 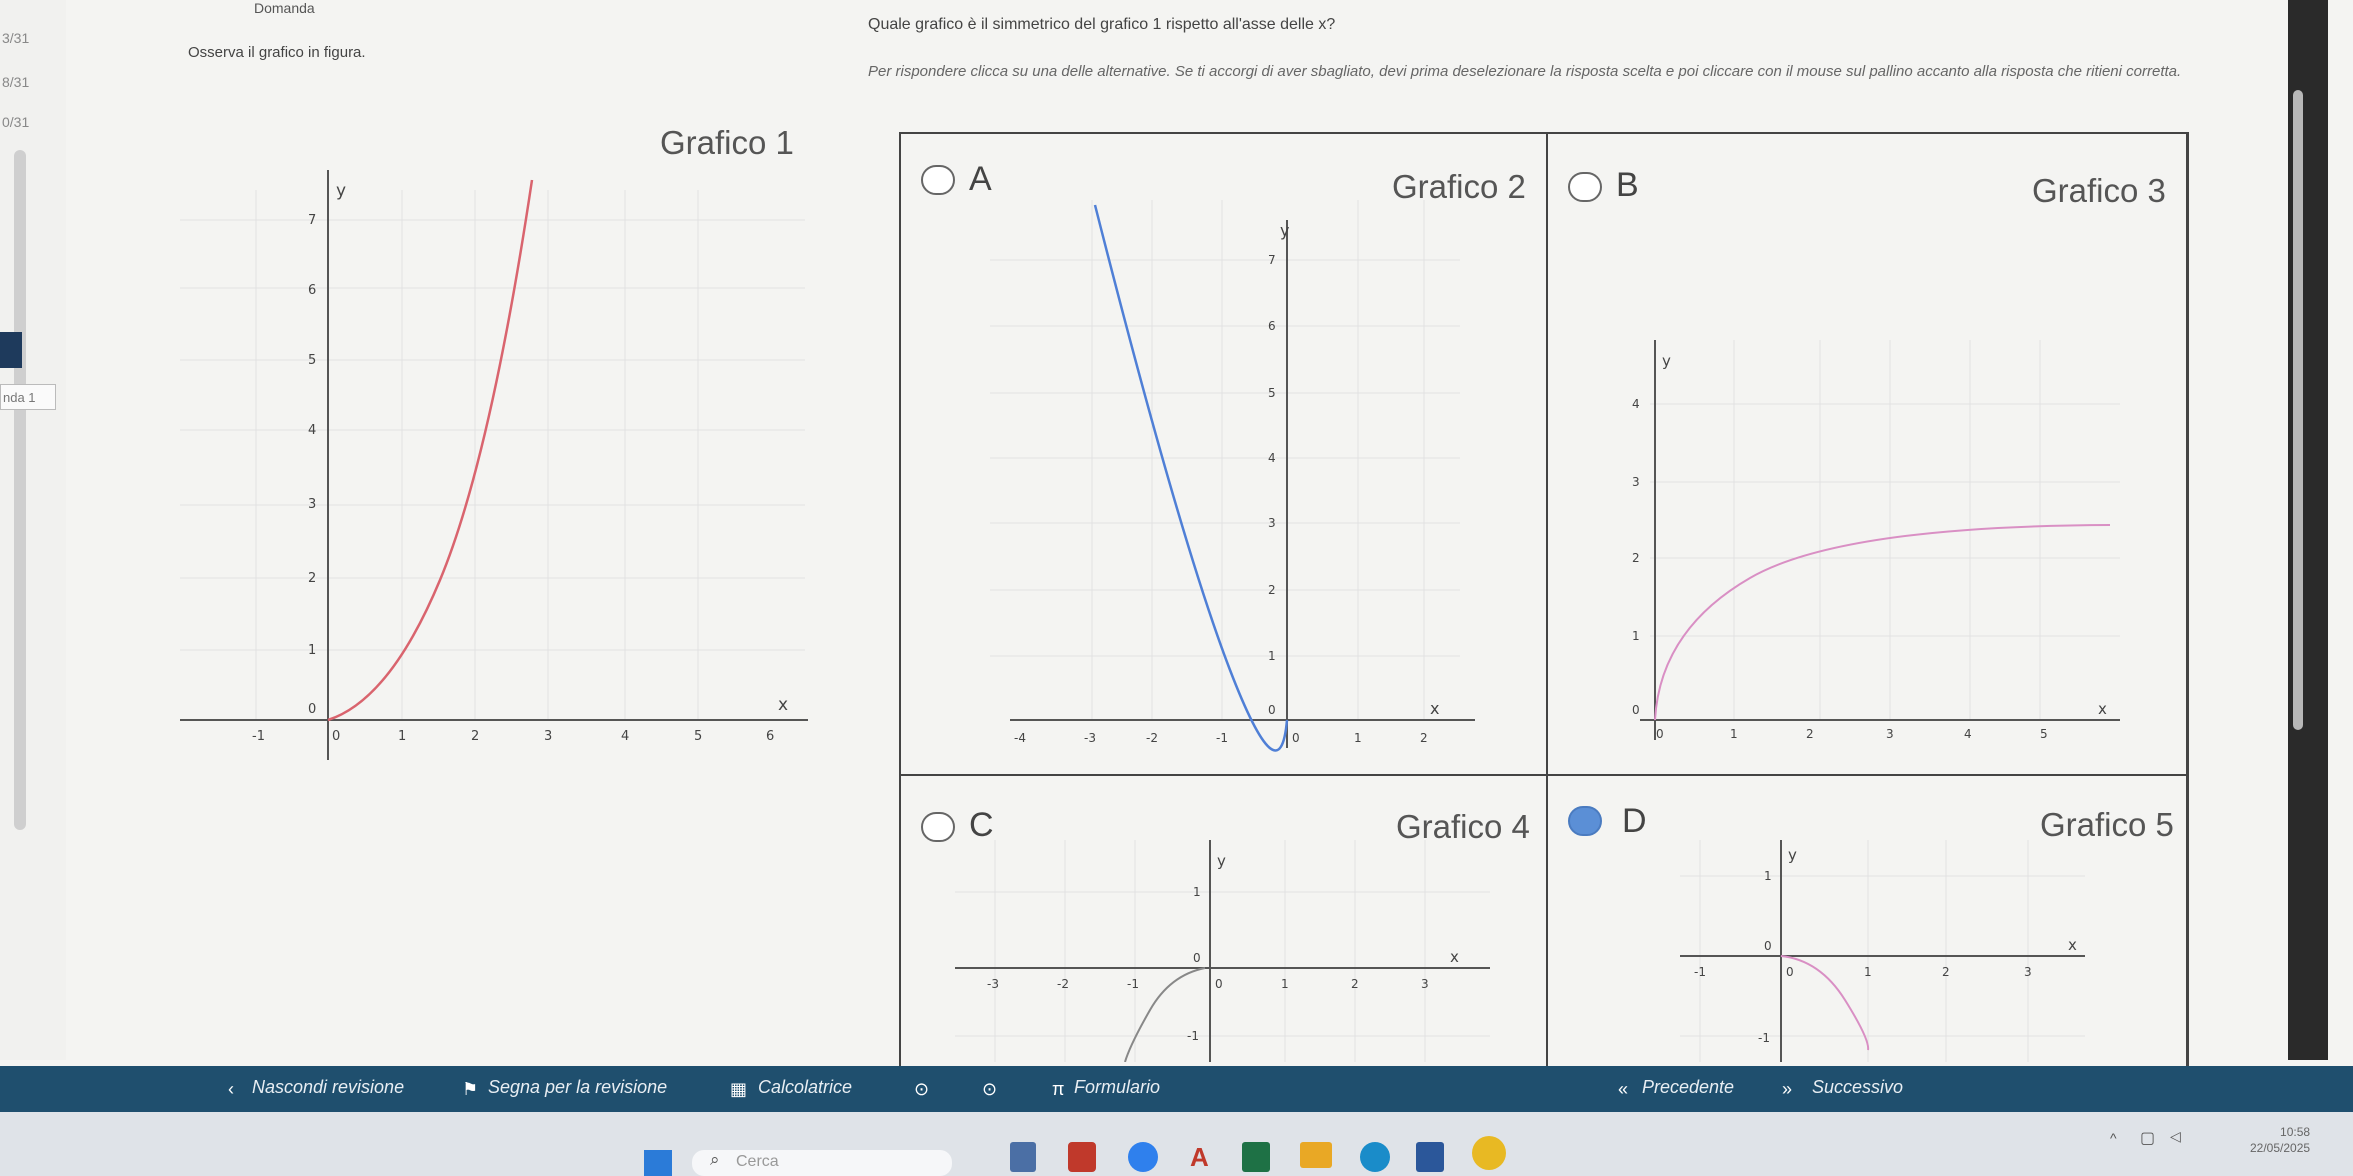 I want to click on grafico3-y-label: y, so click(x=1666, y=361).